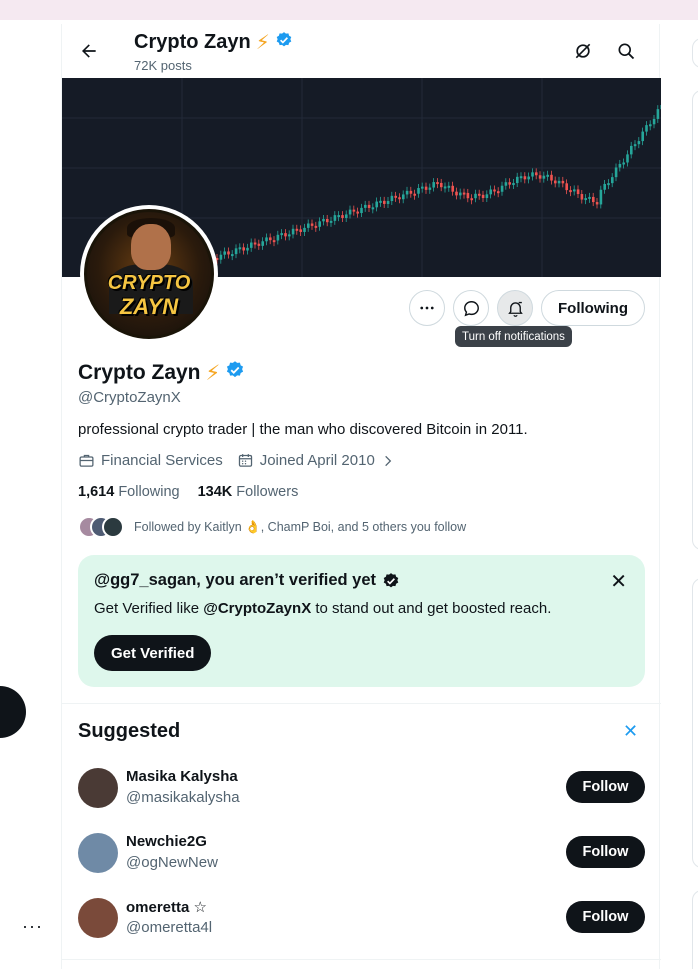 This screenshot has width=698, height=969. Describe the element at coordinates (188, 492) in the screenshot. I see `follow-stats: 1,614 Following 134K Followers` at that location.